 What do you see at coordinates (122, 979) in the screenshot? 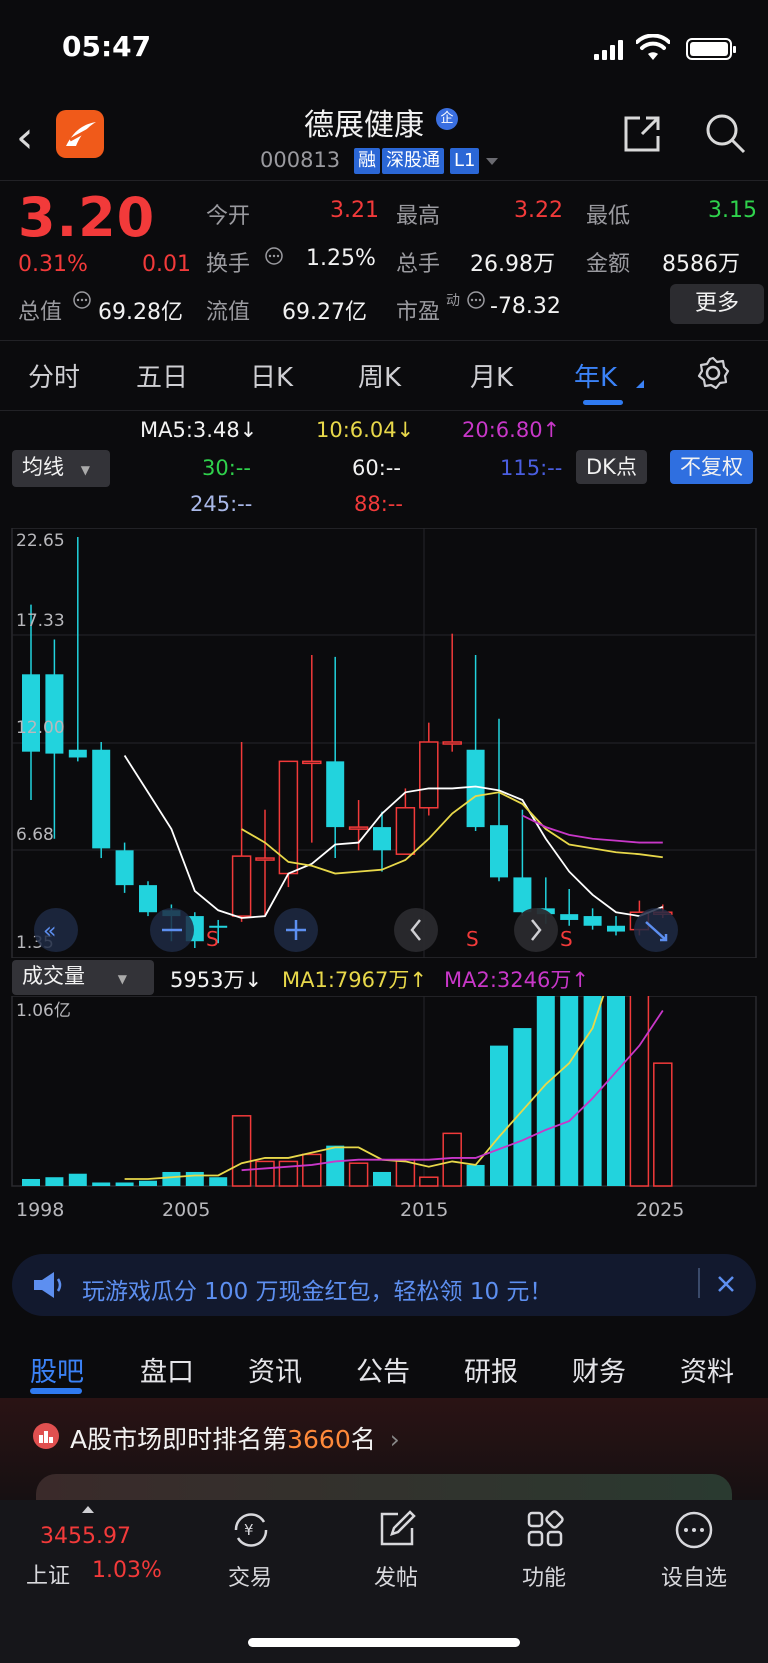
I see `chevron-down-icon: ▼` at bounding box center [122, 979].